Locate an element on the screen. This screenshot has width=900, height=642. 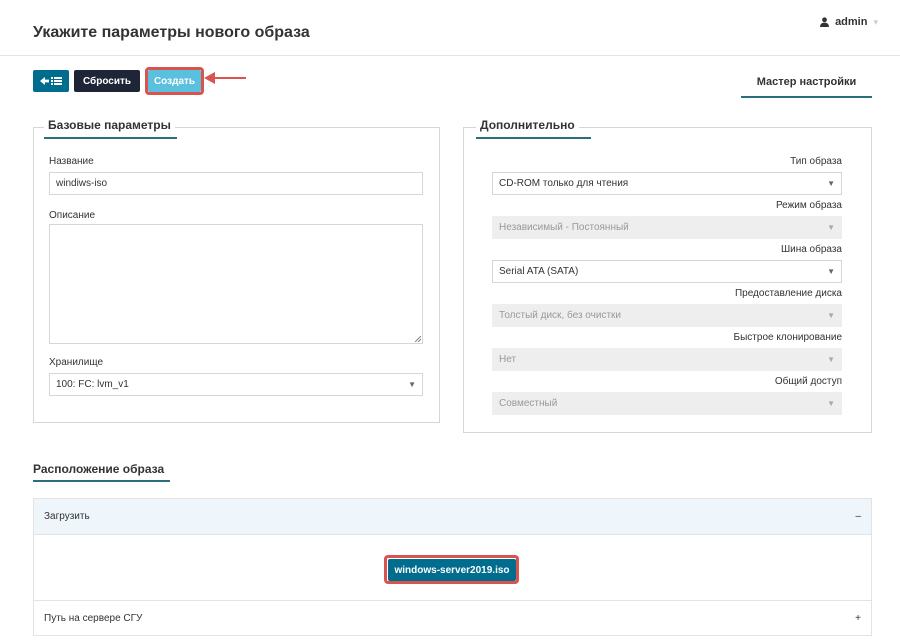
chevron-down-icon: ▾ is located at coordinates (875, 21).